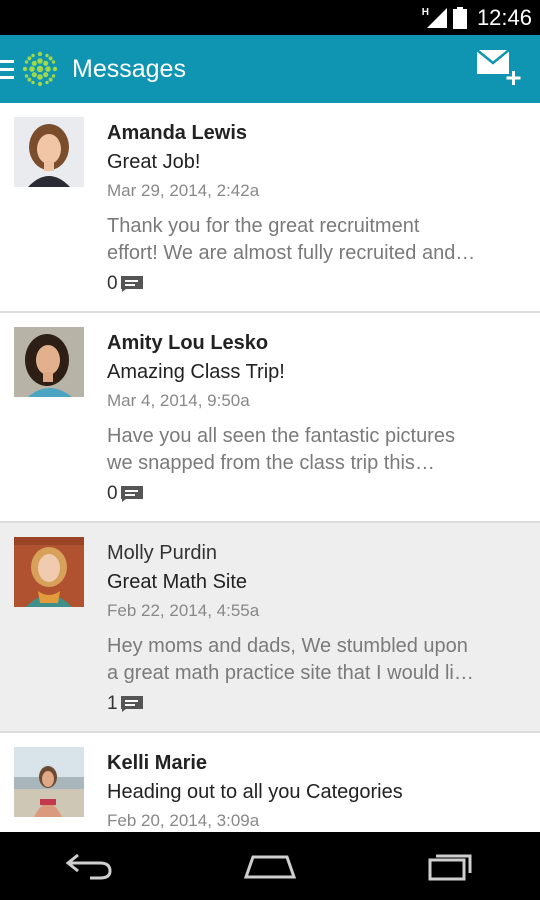 The height and width of the screenshot is (900, 540). I want to click on message-subject: Heading out to all you Categories, so click(255, 792).